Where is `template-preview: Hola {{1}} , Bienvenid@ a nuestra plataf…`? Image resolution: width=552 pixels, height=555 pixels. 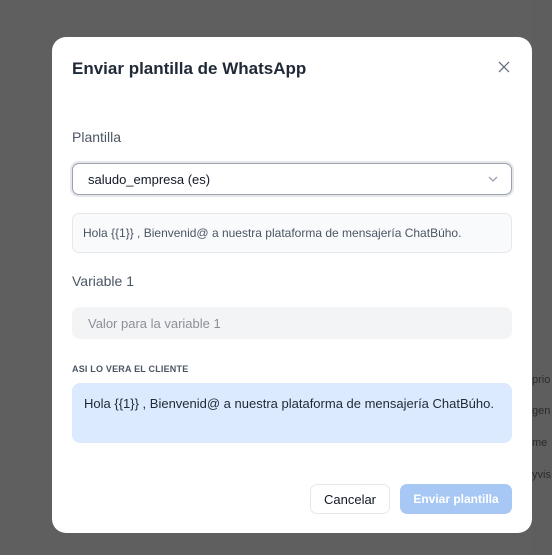 template-preview: Hola {{1}} , Bienvenid@ a nuestra plataf… is located at coordinates (292, 233).